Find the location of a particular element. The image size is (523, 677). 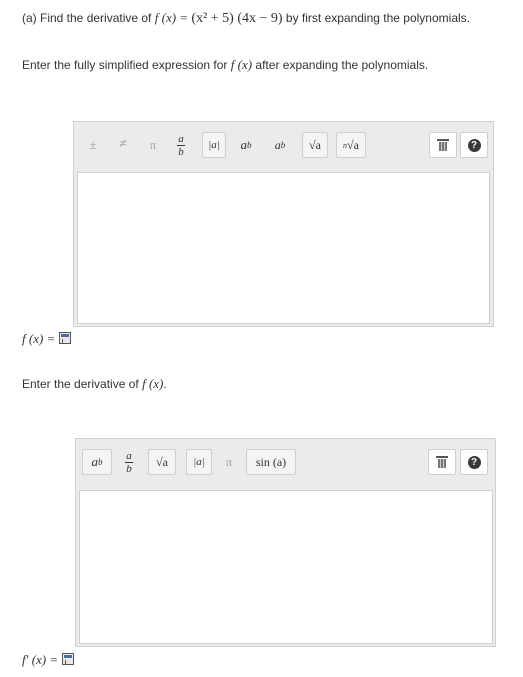

instruction-expand-suffix: after expanding the polynomials. is located at coordinates (342, 65).